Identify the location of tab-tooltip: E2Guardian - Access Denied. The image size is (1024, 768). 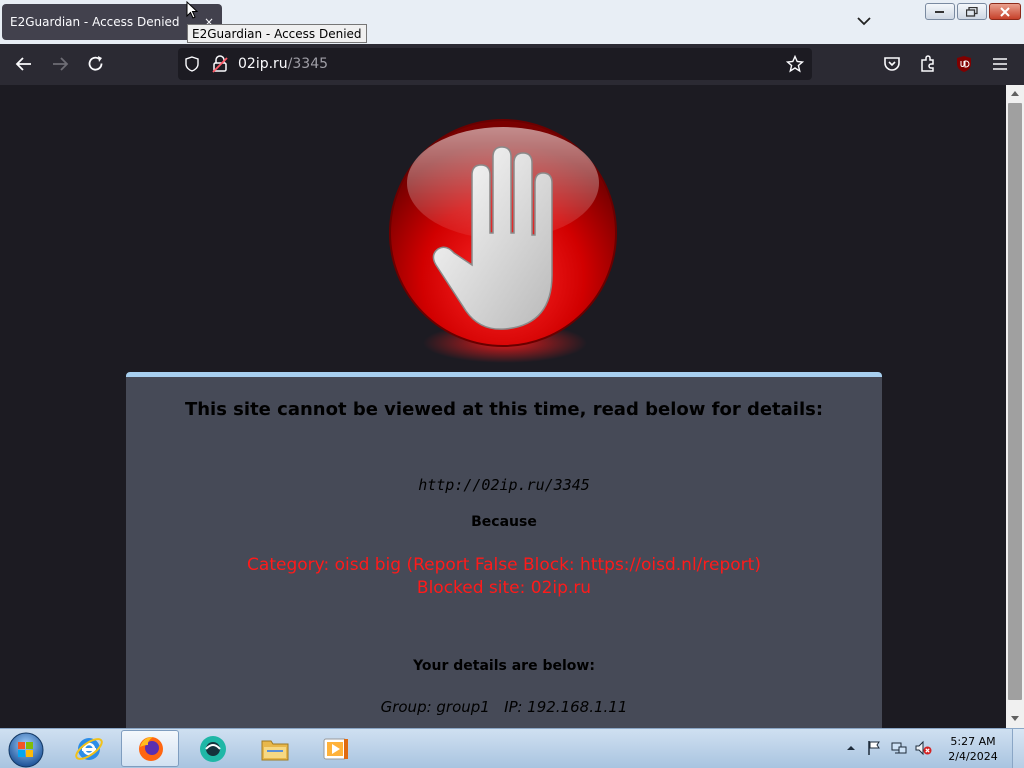
(277, 33).